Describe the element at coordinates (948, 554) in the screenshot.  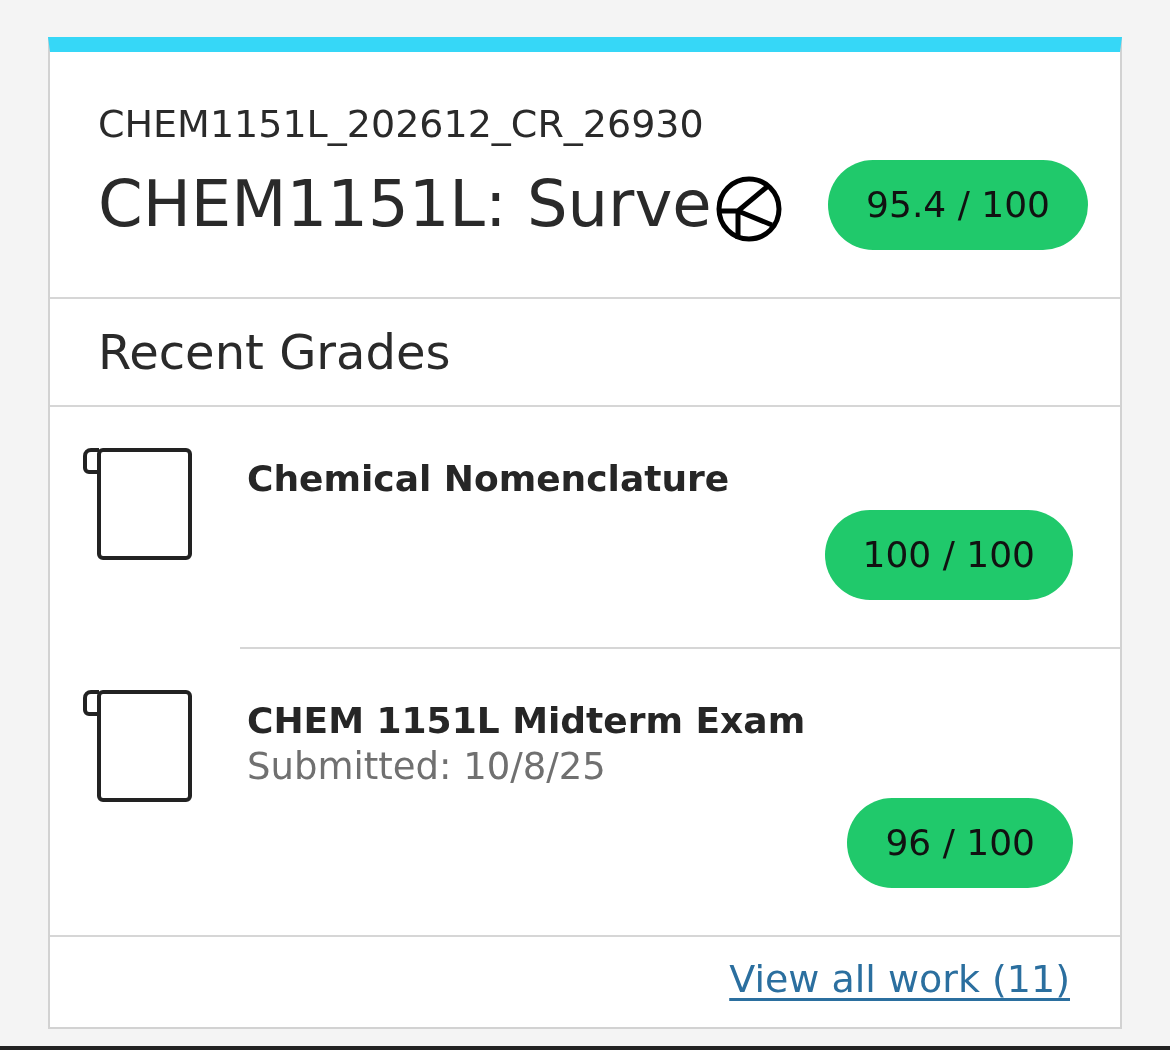
I see `score-badge: 100 / 100` at that location.